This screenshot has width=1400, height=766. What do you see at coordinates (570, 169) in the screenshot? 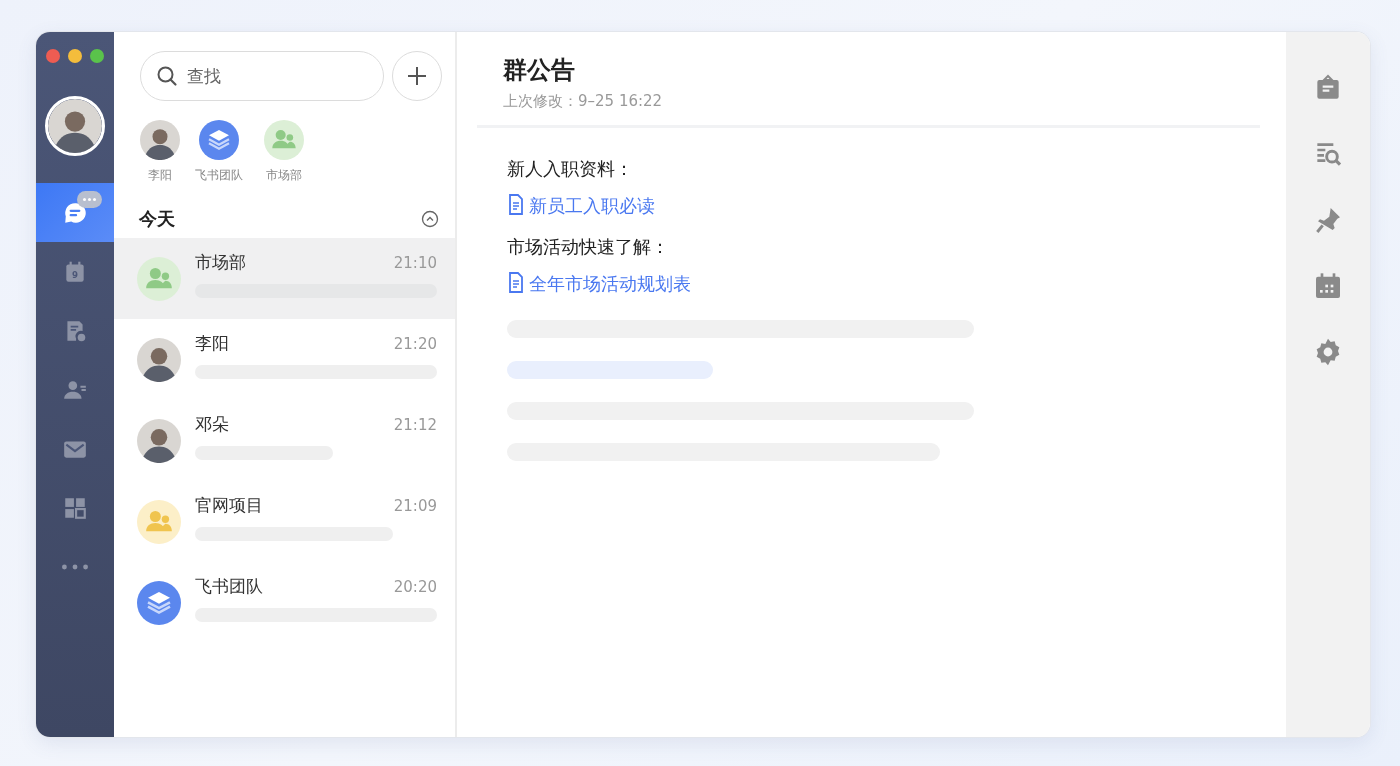
I see `section-label: 新人入职资料：` at bounding box center [570, 169].